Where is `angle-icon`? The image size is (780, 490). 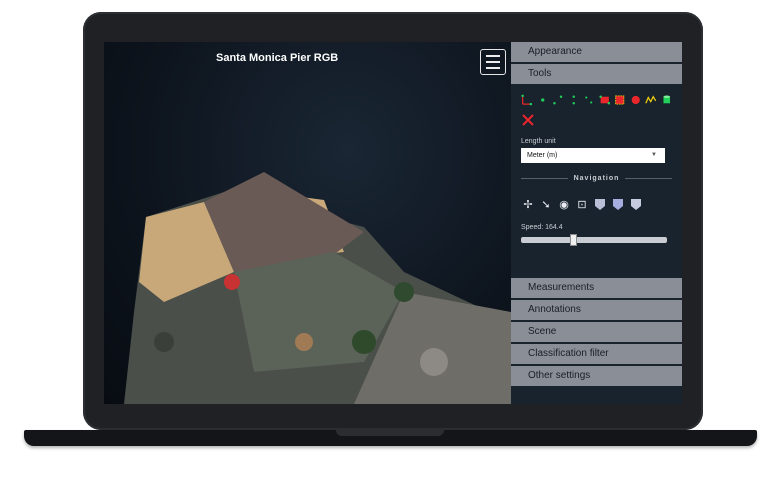 angle-icon is located at coordinates (527, 100).